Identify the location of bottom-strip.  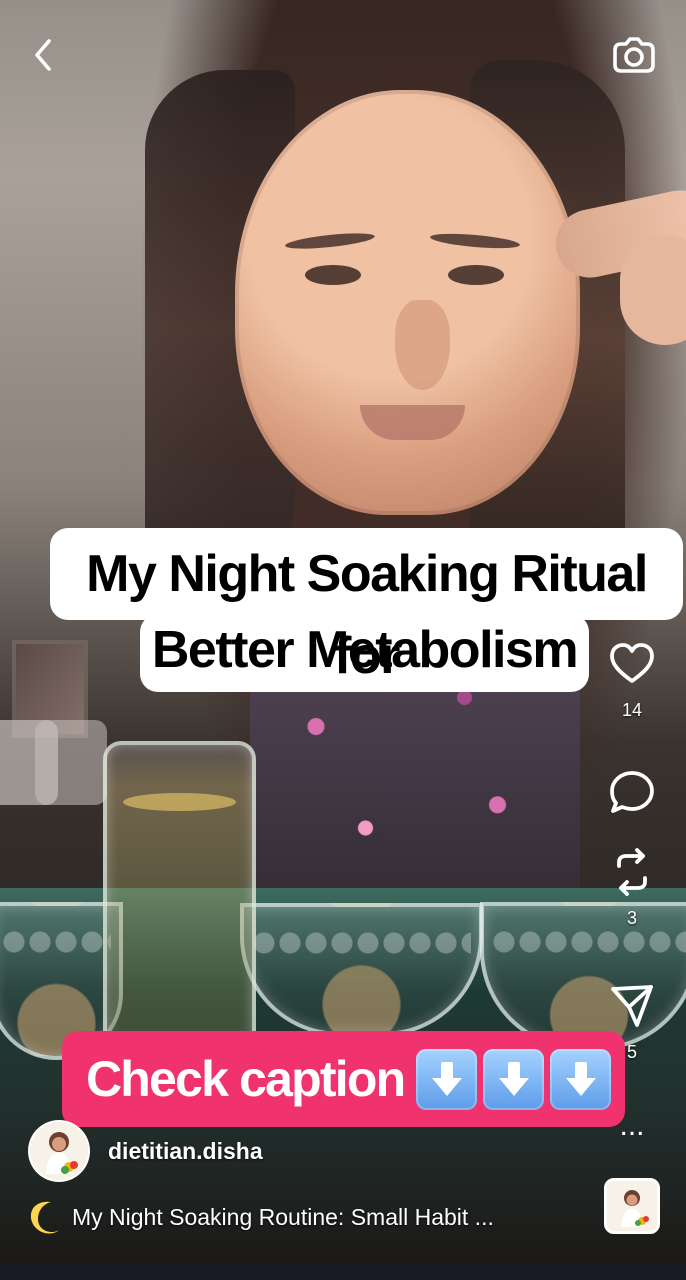
(343, 1272).